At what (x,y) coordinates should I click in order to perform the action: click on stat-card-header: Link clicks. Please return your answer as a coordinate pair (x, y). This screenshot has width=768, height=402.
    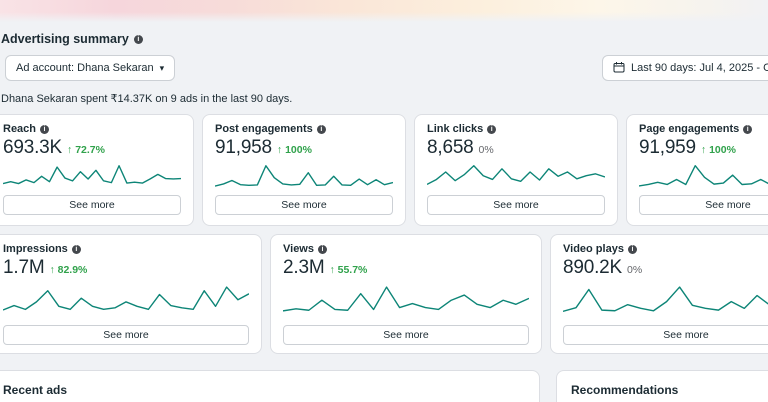
    Looking at the image, I should click on (516, 129).